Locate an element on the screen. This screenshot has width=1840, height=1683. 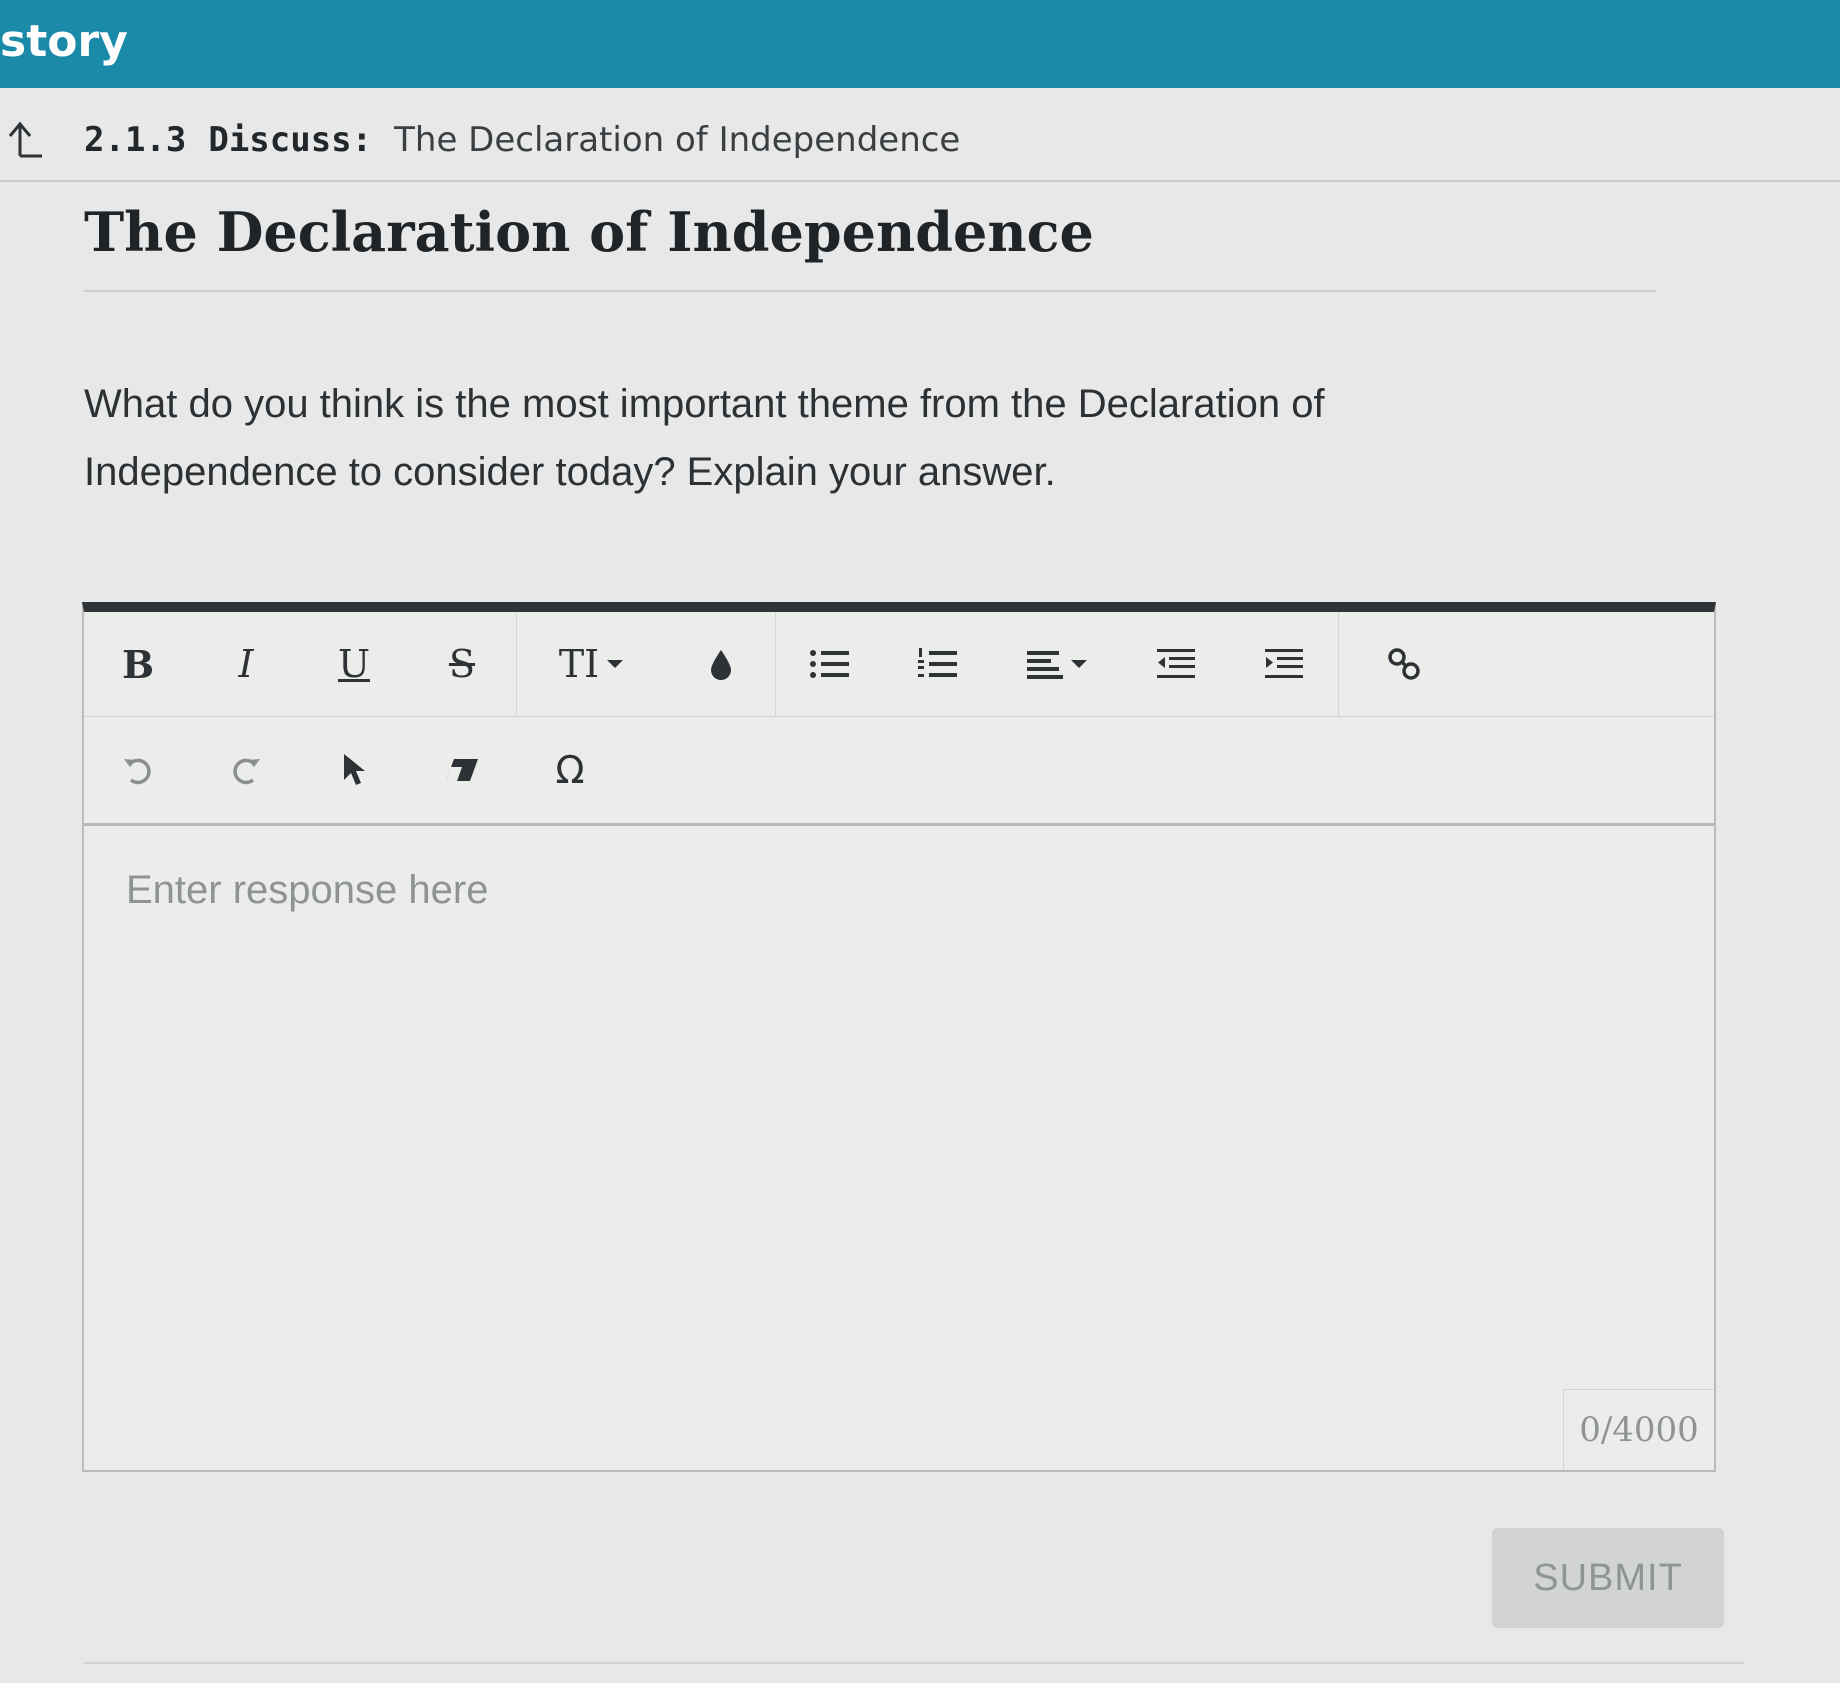
font-size-icon: TI is located at coordinates (579, 664).